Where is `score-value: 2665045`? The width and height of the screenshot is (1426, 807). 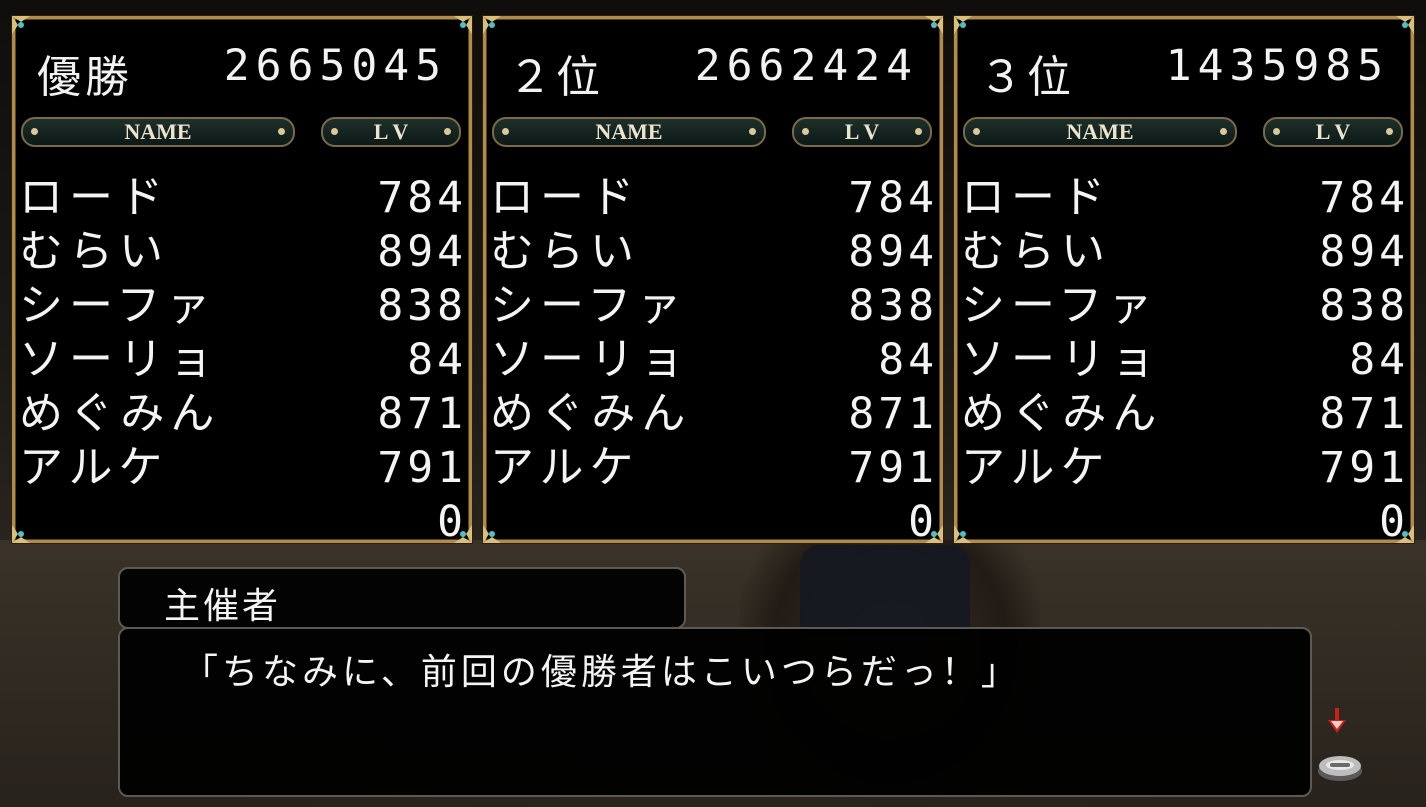 score-value: 2665045 is located at coordinates (335, 66).